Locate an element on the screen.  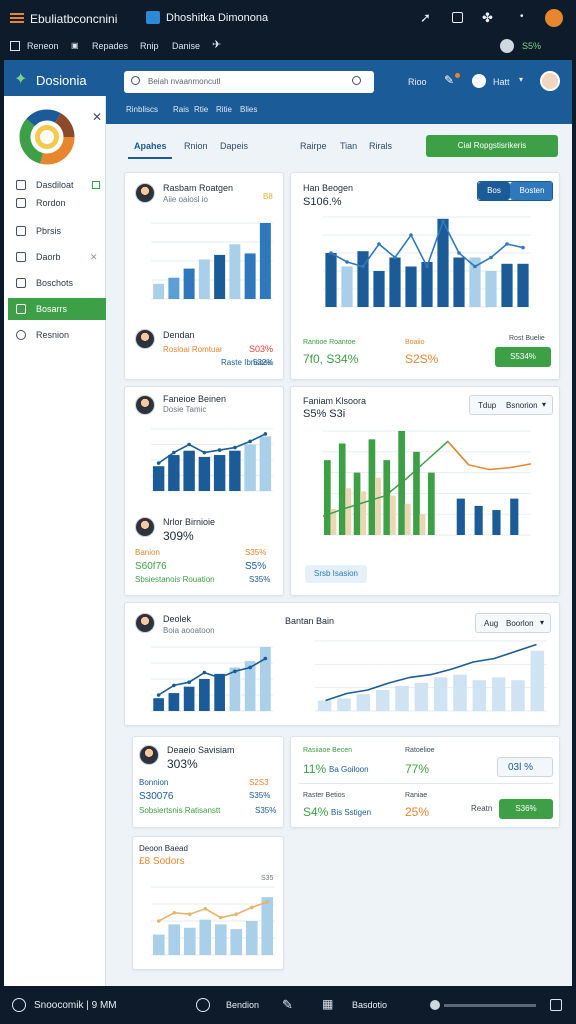
sidebar-item-7: Resnion is located at coordinates (57, 335).